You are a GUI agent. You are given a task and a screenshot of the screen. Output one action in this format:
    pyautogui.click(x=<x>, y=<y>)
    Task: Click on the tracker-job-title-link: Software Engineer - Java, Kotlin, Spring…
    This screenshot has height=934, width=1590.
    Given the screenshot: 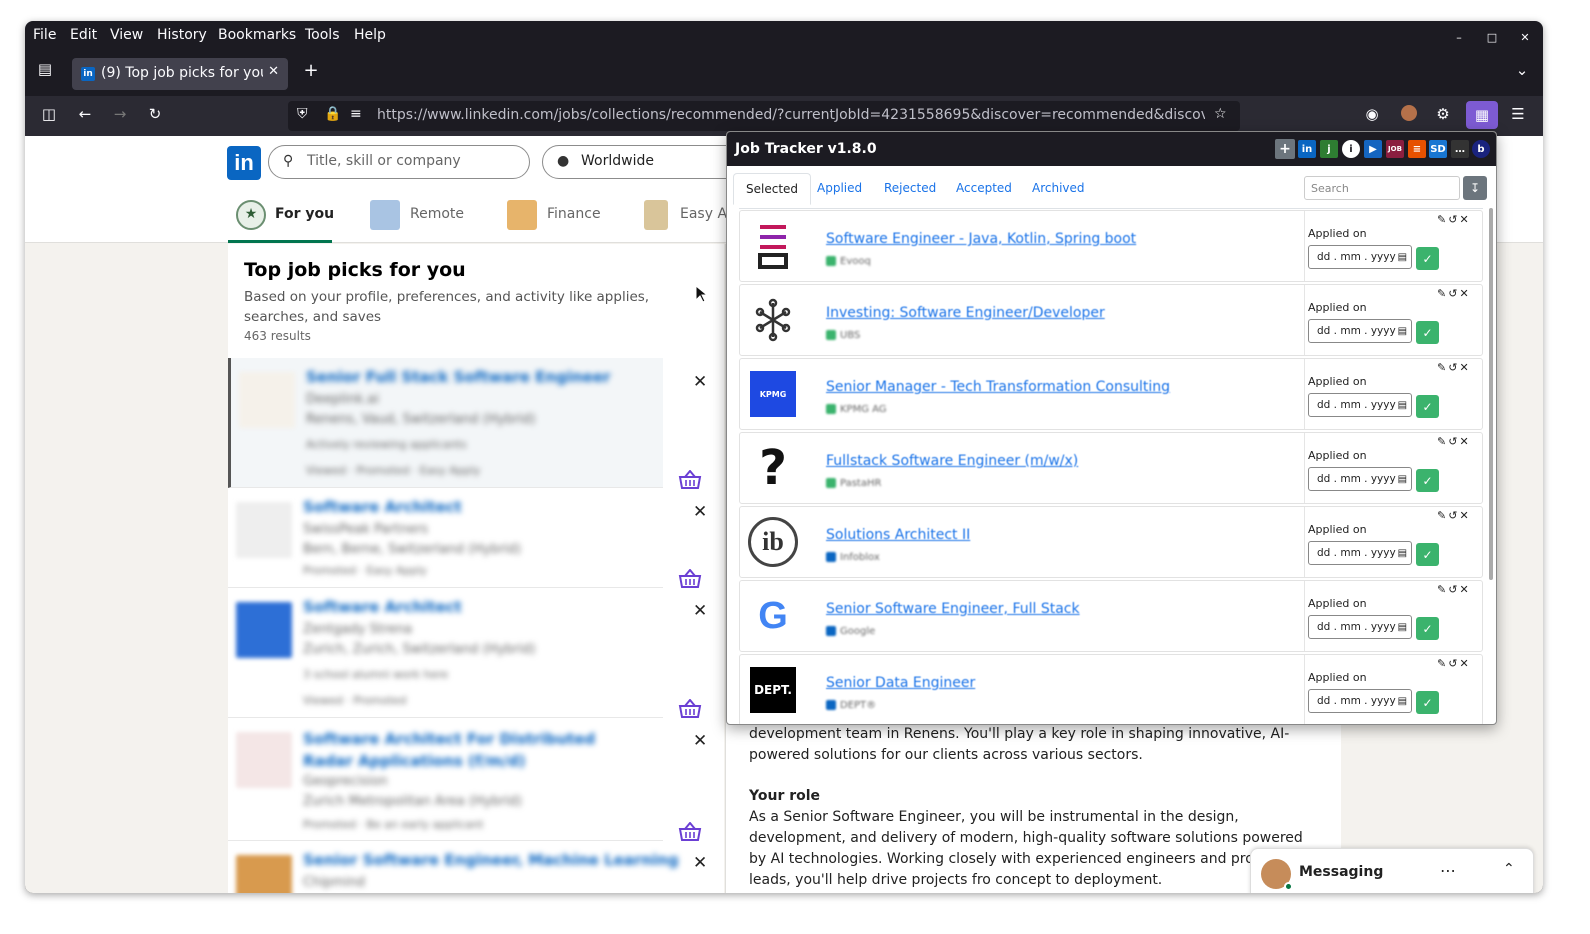 What is the action you would take?
    pyautogui.click(x=981, y=239)
    